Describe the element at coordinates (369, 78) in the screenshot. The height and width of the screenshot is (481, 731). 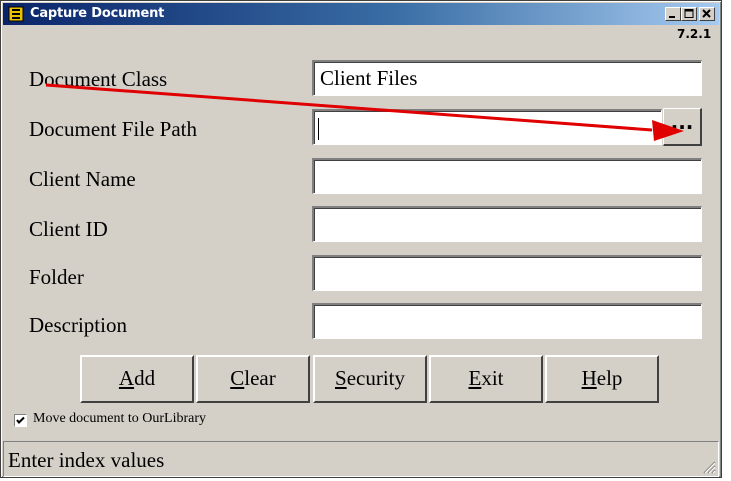
I see `document-class-value: Client Files` at that location.